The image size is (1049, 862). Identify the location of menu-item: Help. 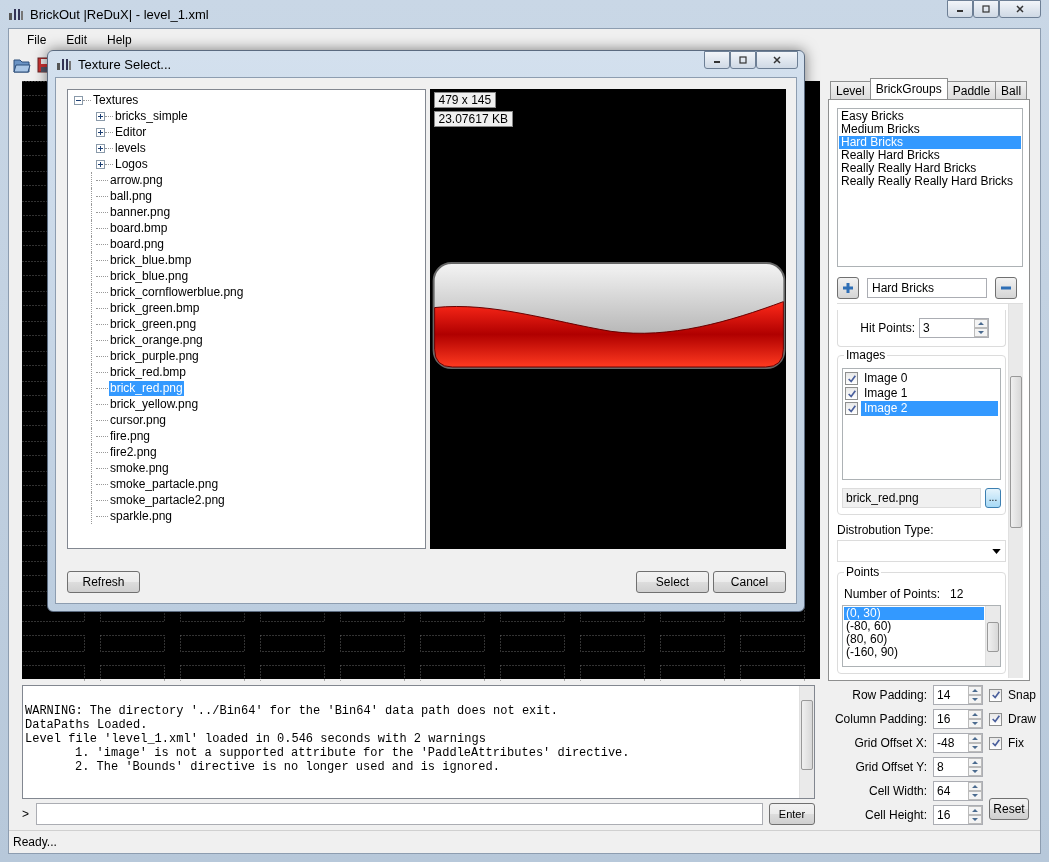
(119, 40).